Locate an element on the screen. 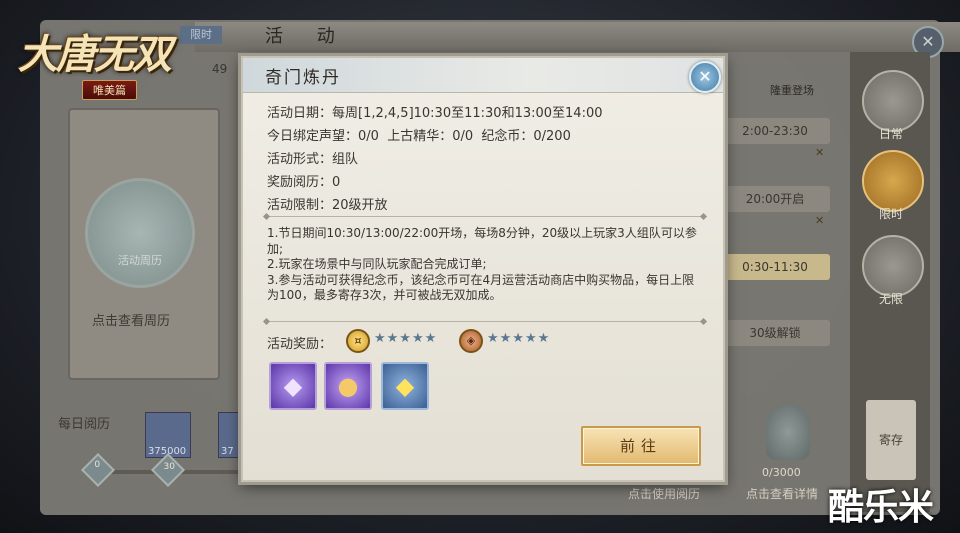 The width and height of the screenshot is (960, 533). yellow-gem-icon: ◆ is located at coordinates (405, 386).